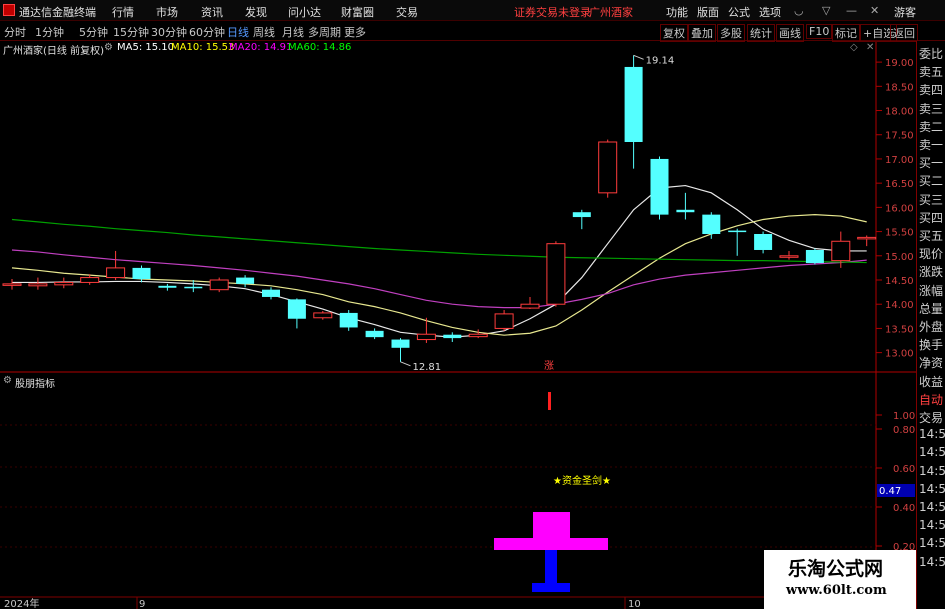 The image size is (945, 609). Describe the element at coordinates (836, 569) in the screenshot. I see `watermark-title: 乐淘公式网` at that location.